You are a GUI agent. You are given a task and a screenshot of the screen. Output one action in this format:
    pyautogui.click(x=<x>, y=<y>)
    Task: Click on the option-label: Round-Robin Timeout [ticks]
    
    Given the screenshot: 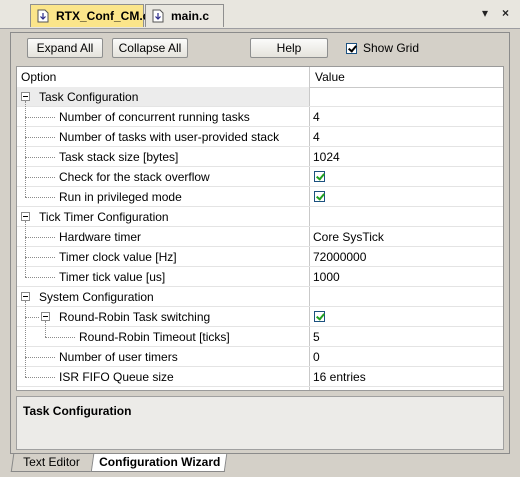 What is the action you would take?
    pyautogui.click(x=154, y=337)
    